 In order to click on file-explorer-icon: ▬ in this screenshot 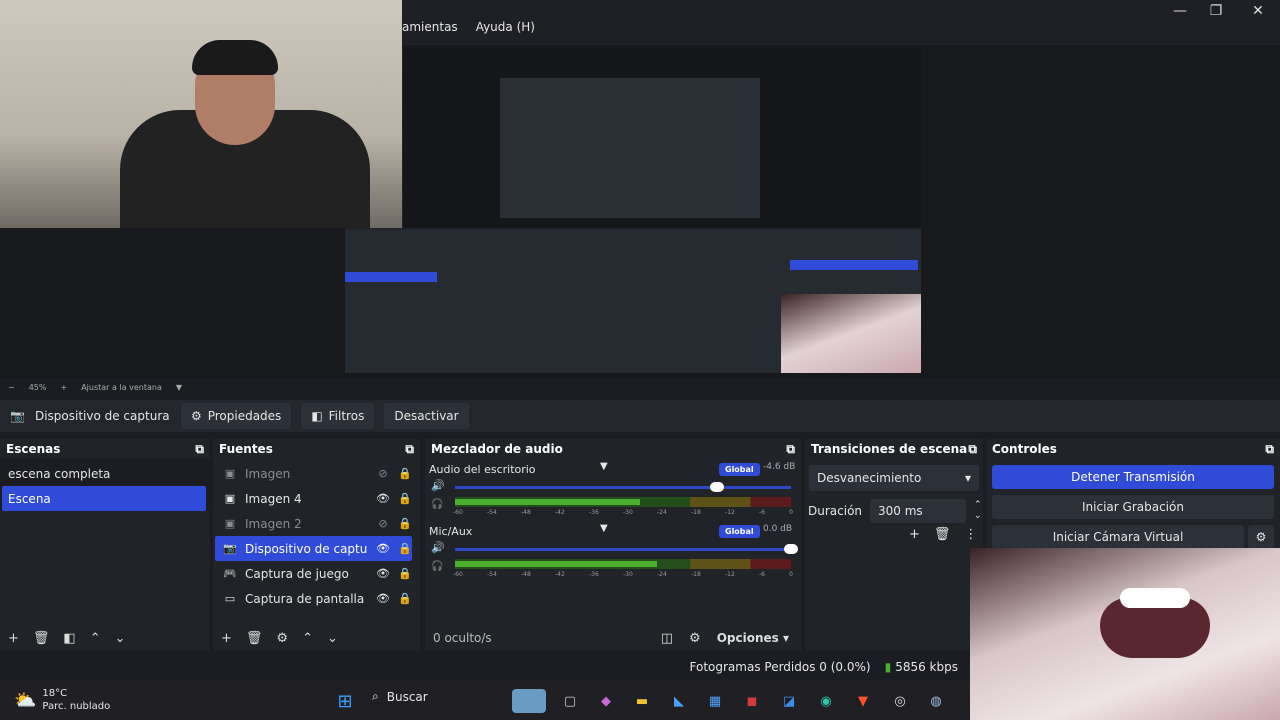, I will do `click(642, 701)`.